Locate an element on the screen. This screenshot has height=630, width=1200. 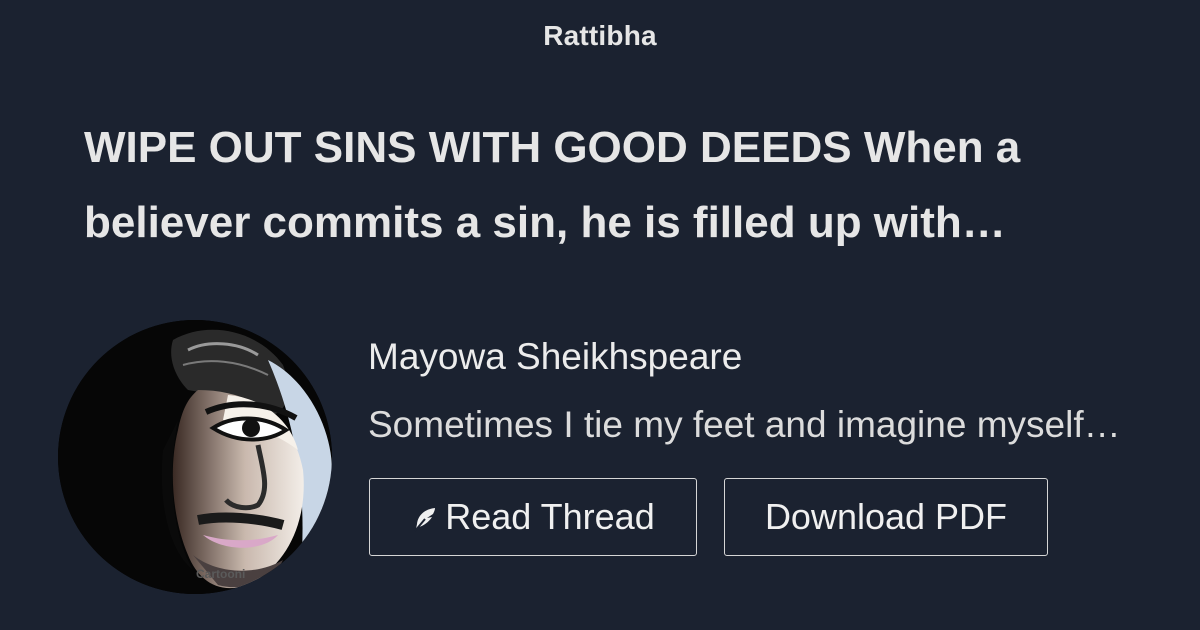
feather-icon is located at coordinates (425, 519).